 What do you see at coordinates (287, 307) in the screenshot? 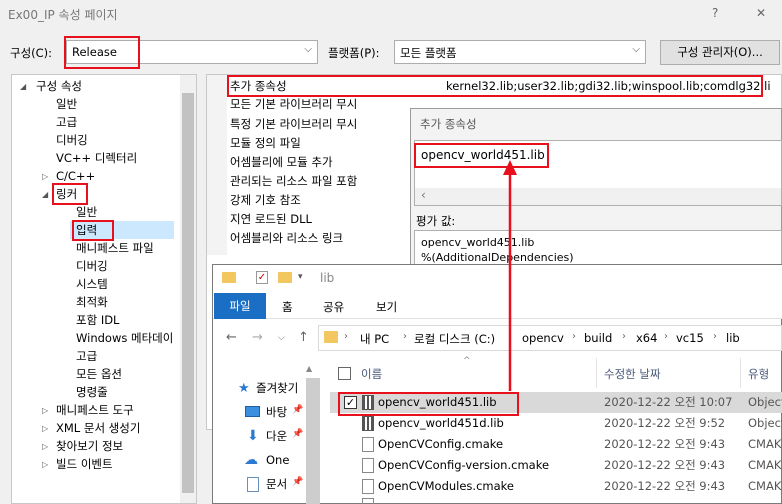
I see `tab-home: 홈` at bounding box center [287, 307].